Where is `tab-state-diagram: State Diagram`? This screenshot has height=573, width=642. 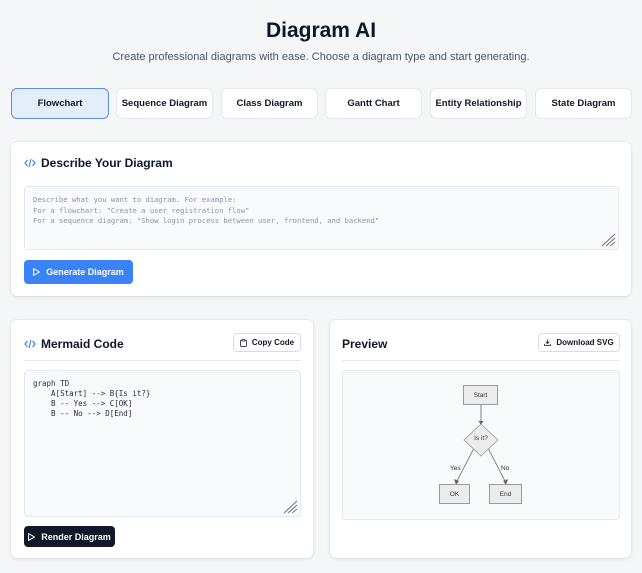
tab-state-diagram: State Diagram is located at coordinates (583, 103).